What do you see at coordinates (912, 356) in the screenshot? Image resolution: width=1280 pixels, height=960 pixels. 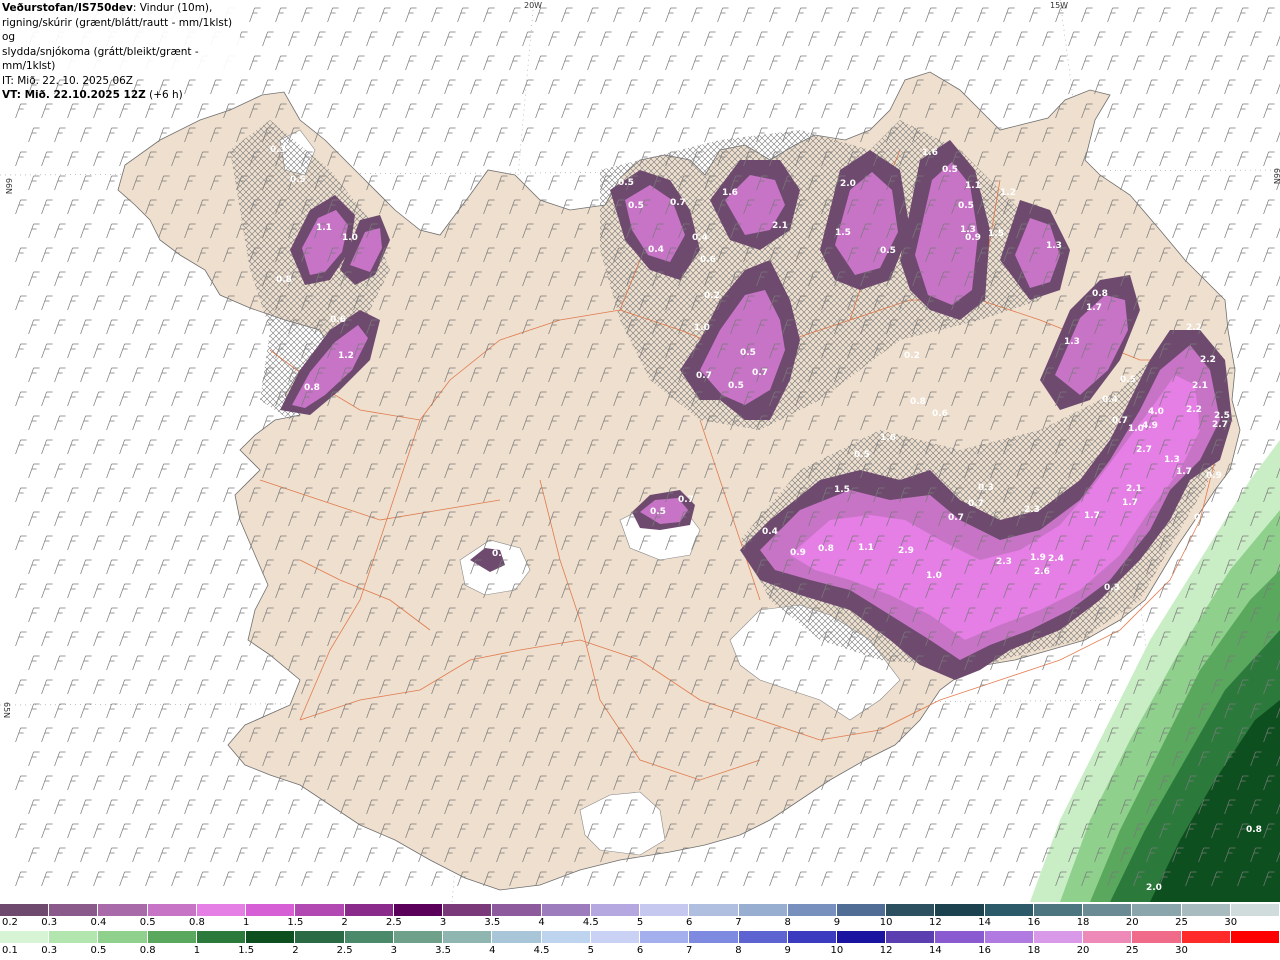 I see `precip-value: 0.2` at bounding box center [912, 356].